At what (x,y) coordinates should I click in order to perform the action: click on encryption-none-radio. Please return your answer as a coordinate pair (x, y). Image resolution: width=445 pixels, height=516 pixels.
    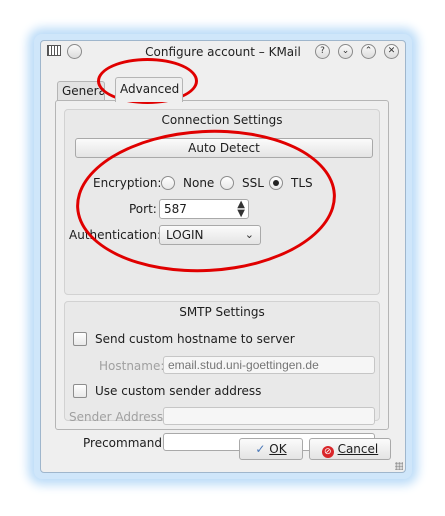
    Looking at the image, I should click on (168, 183).